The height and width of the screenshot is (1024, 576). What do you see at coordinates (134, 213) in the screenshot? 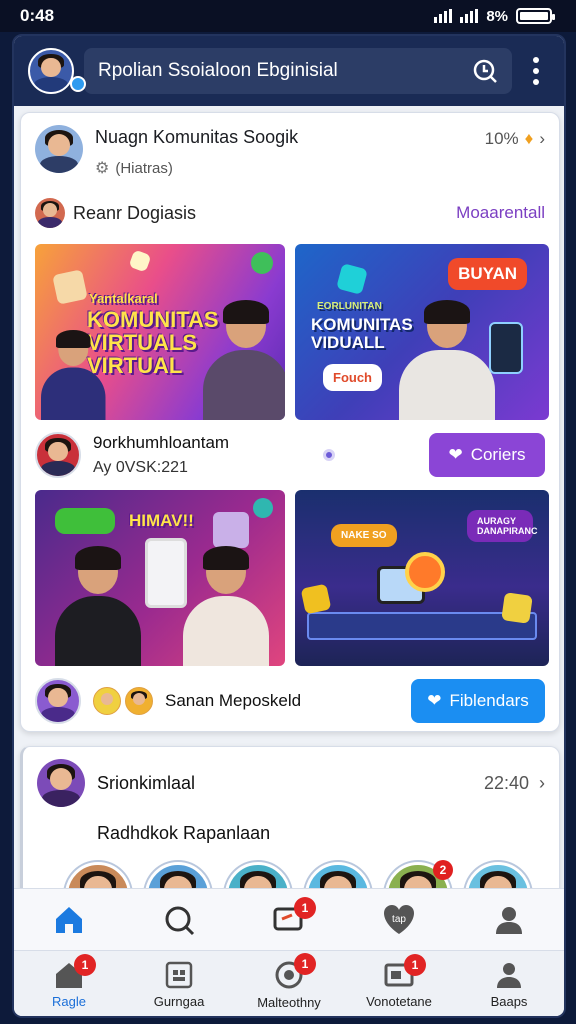
I see `author-name: Reanr Dogiasis` at bounding box center [134, 213].